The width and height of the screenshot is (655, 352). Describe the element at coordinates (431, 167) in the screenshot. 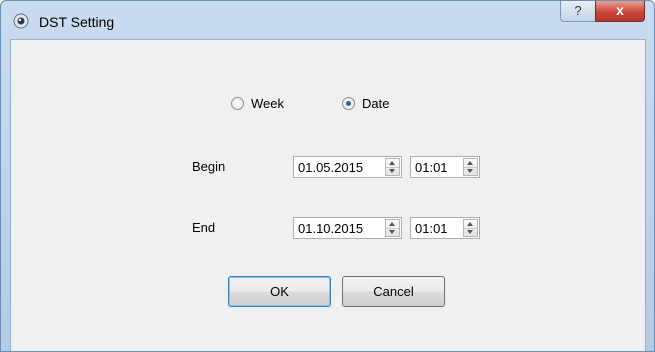

I see `begin-time-value: 01:01` at that location.